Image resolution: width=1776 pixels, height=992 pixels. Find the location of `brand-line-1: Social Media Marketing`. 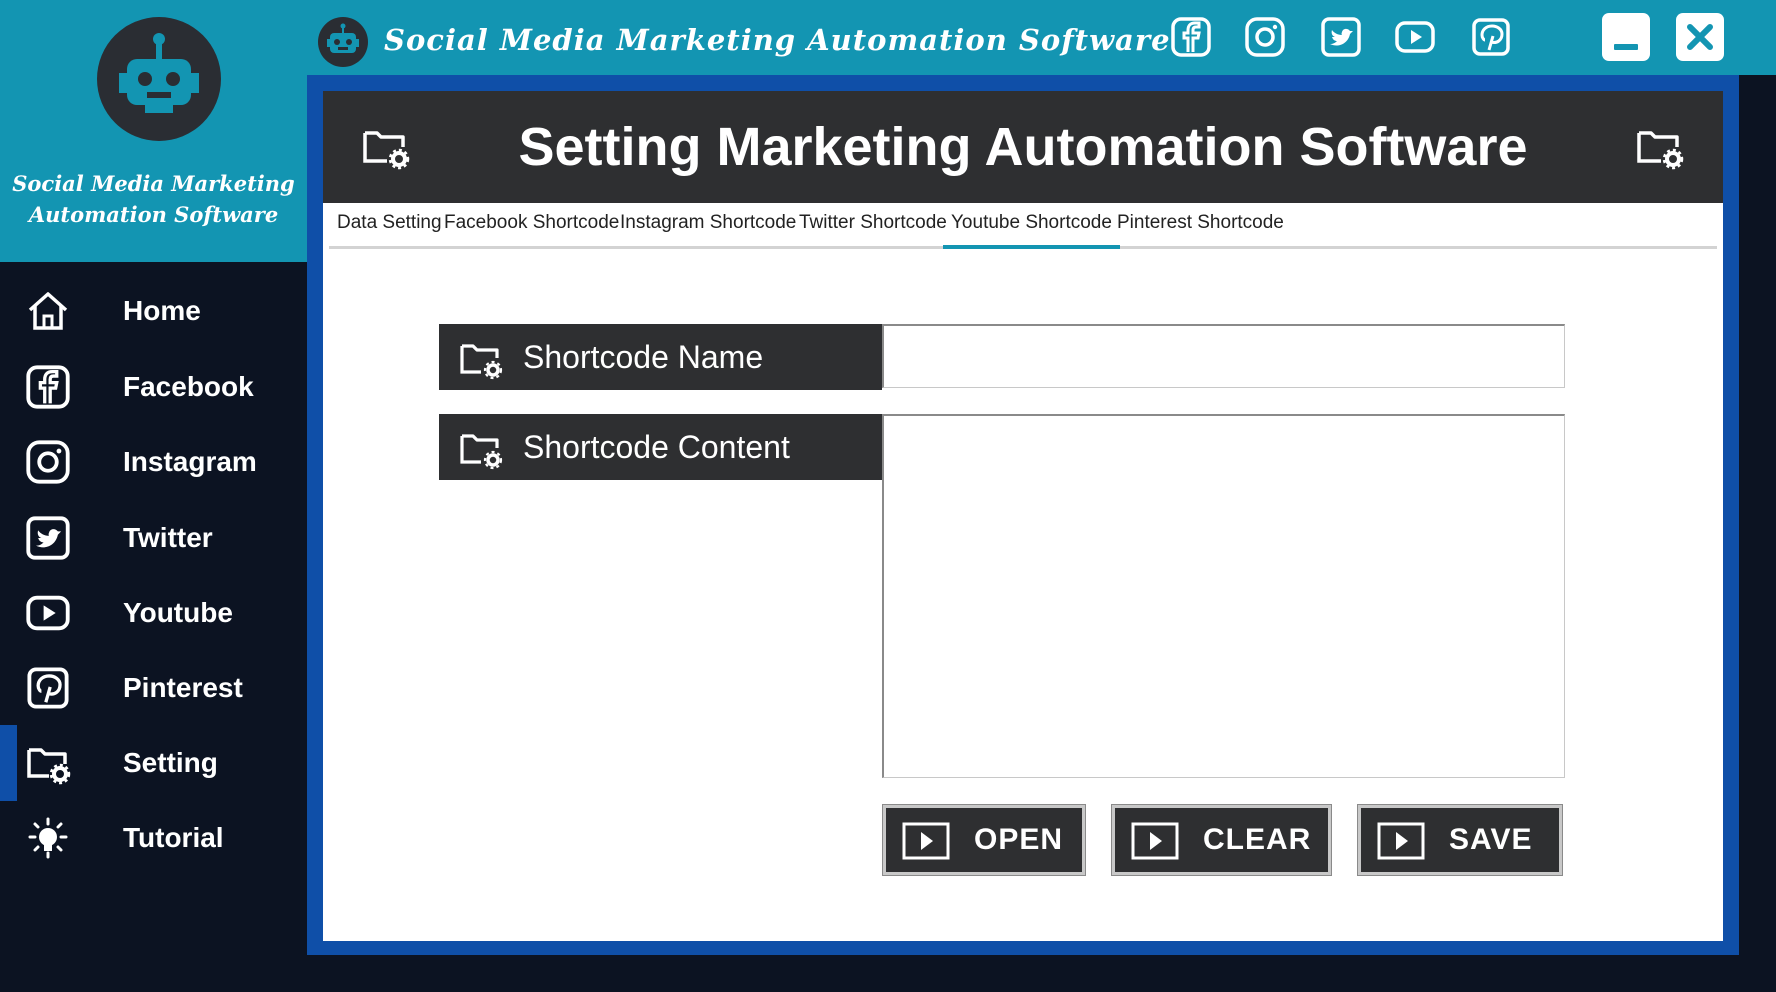

brand-line-1: Social Media Marketing is located at coordinates (153, 183).